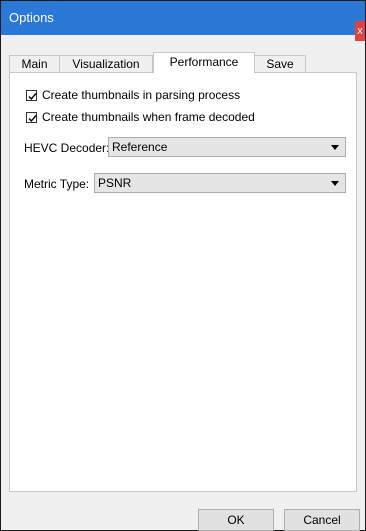  What do you see at coordinates (227, 147) in the screenshot?
I see `hevc-decoder-select: Reference` at bounding box center [227, 147].